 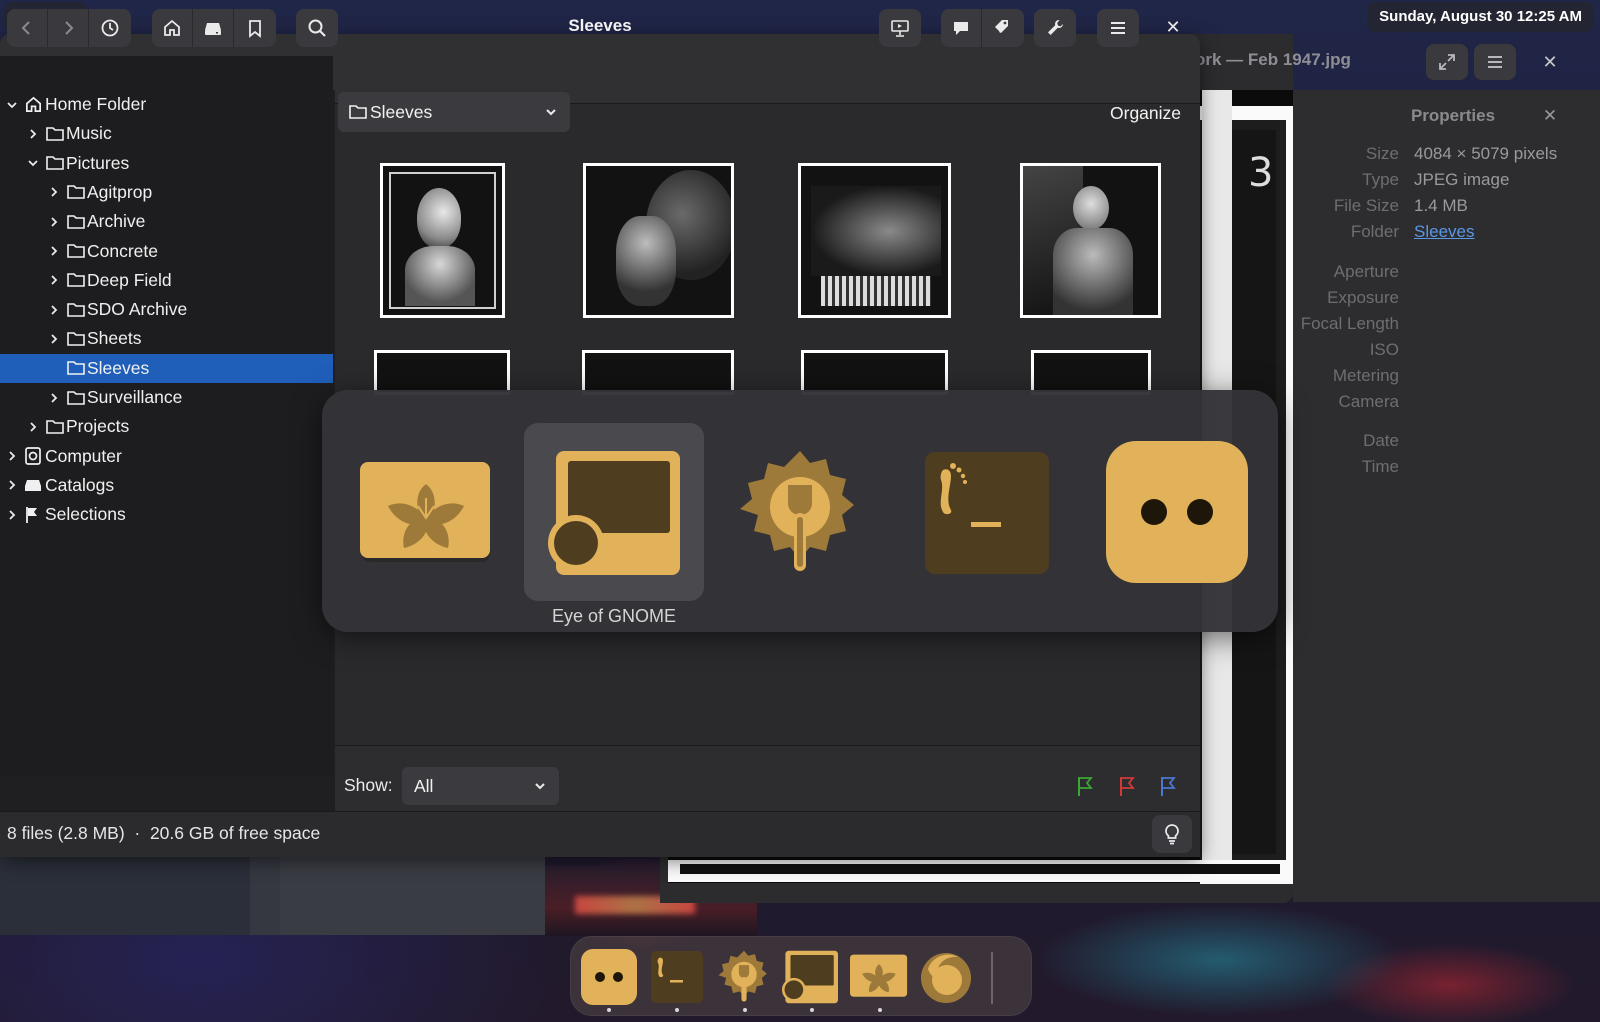 I want to click on tree-item-label: Deep Field, so click(x=129, y=279).